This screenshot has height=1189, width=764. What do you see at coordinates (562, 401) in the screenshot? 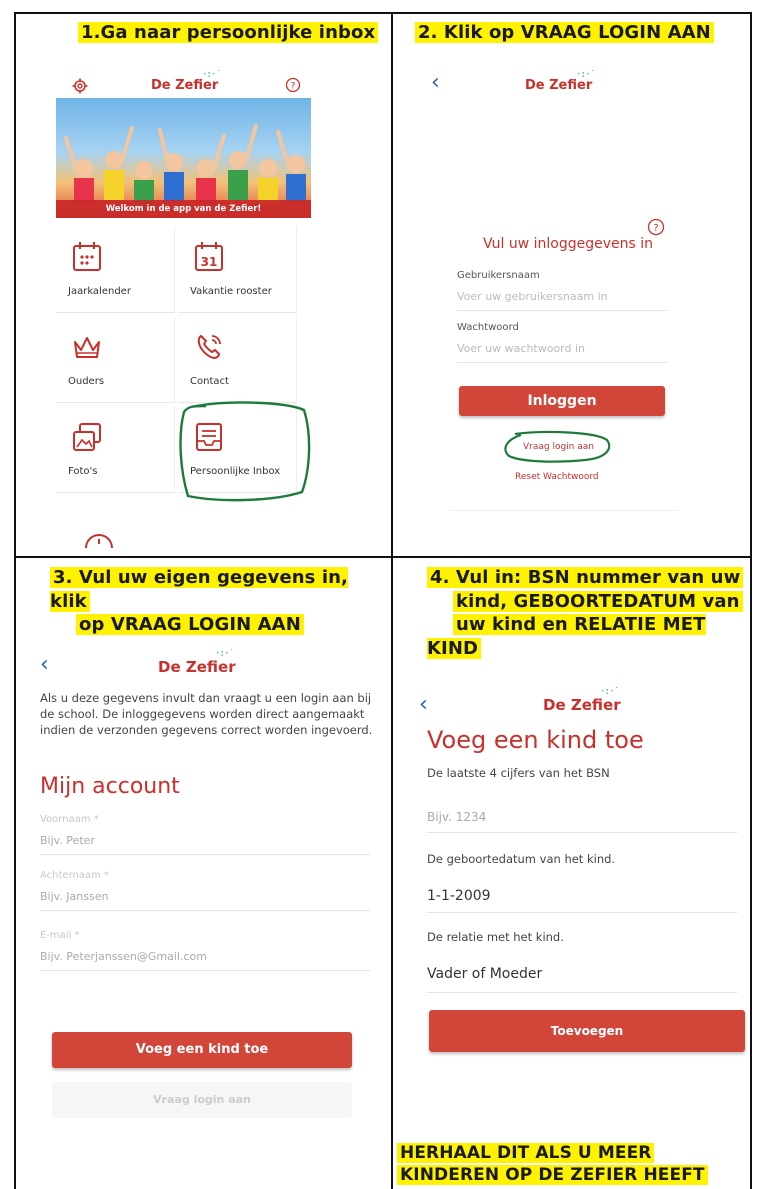
I see `login-button: Inloggen` at bounding box center [562, 401].